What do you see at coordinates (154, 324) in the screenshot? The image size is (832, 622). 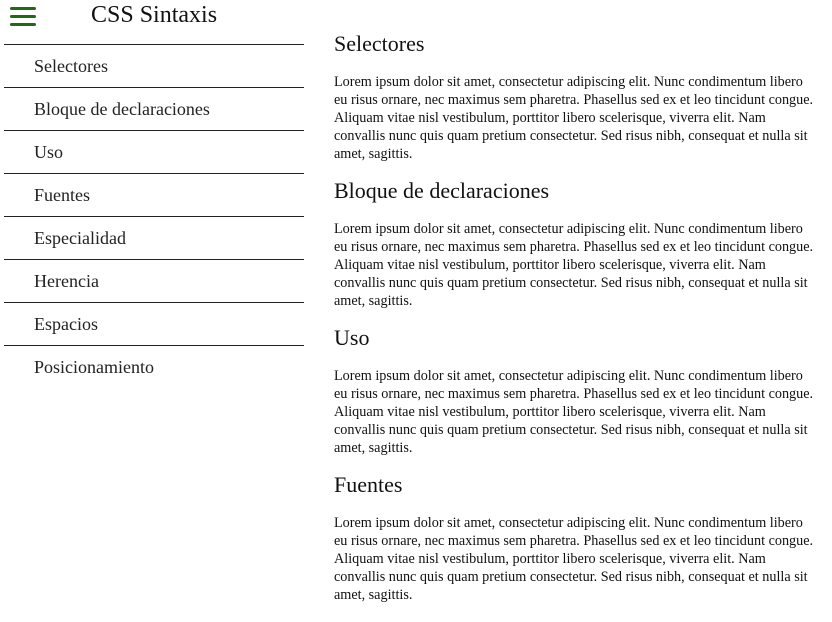 I see `sidebar-item-espacios: Espacios` at bounding box center [154, 324].